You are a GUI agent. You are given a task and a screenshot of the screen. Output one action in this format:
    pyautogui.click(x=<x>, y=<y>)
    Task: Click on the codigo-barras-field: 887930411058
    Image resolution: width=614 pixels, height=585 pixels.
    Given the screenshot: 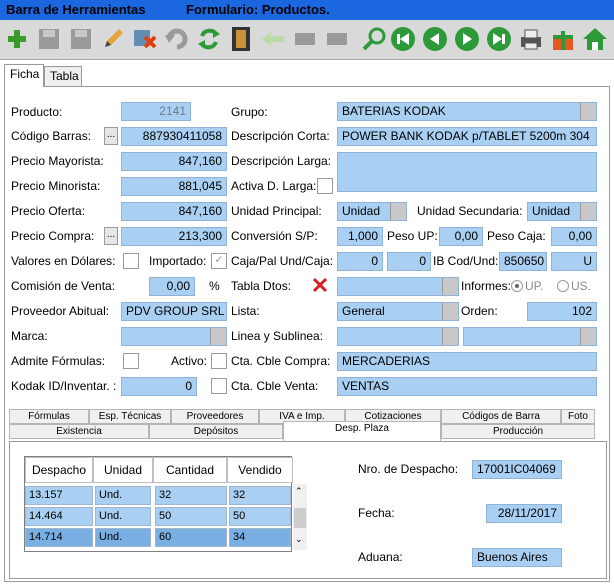 What is the action you would take?
    pyautogui.click(x=174, y=136)
    